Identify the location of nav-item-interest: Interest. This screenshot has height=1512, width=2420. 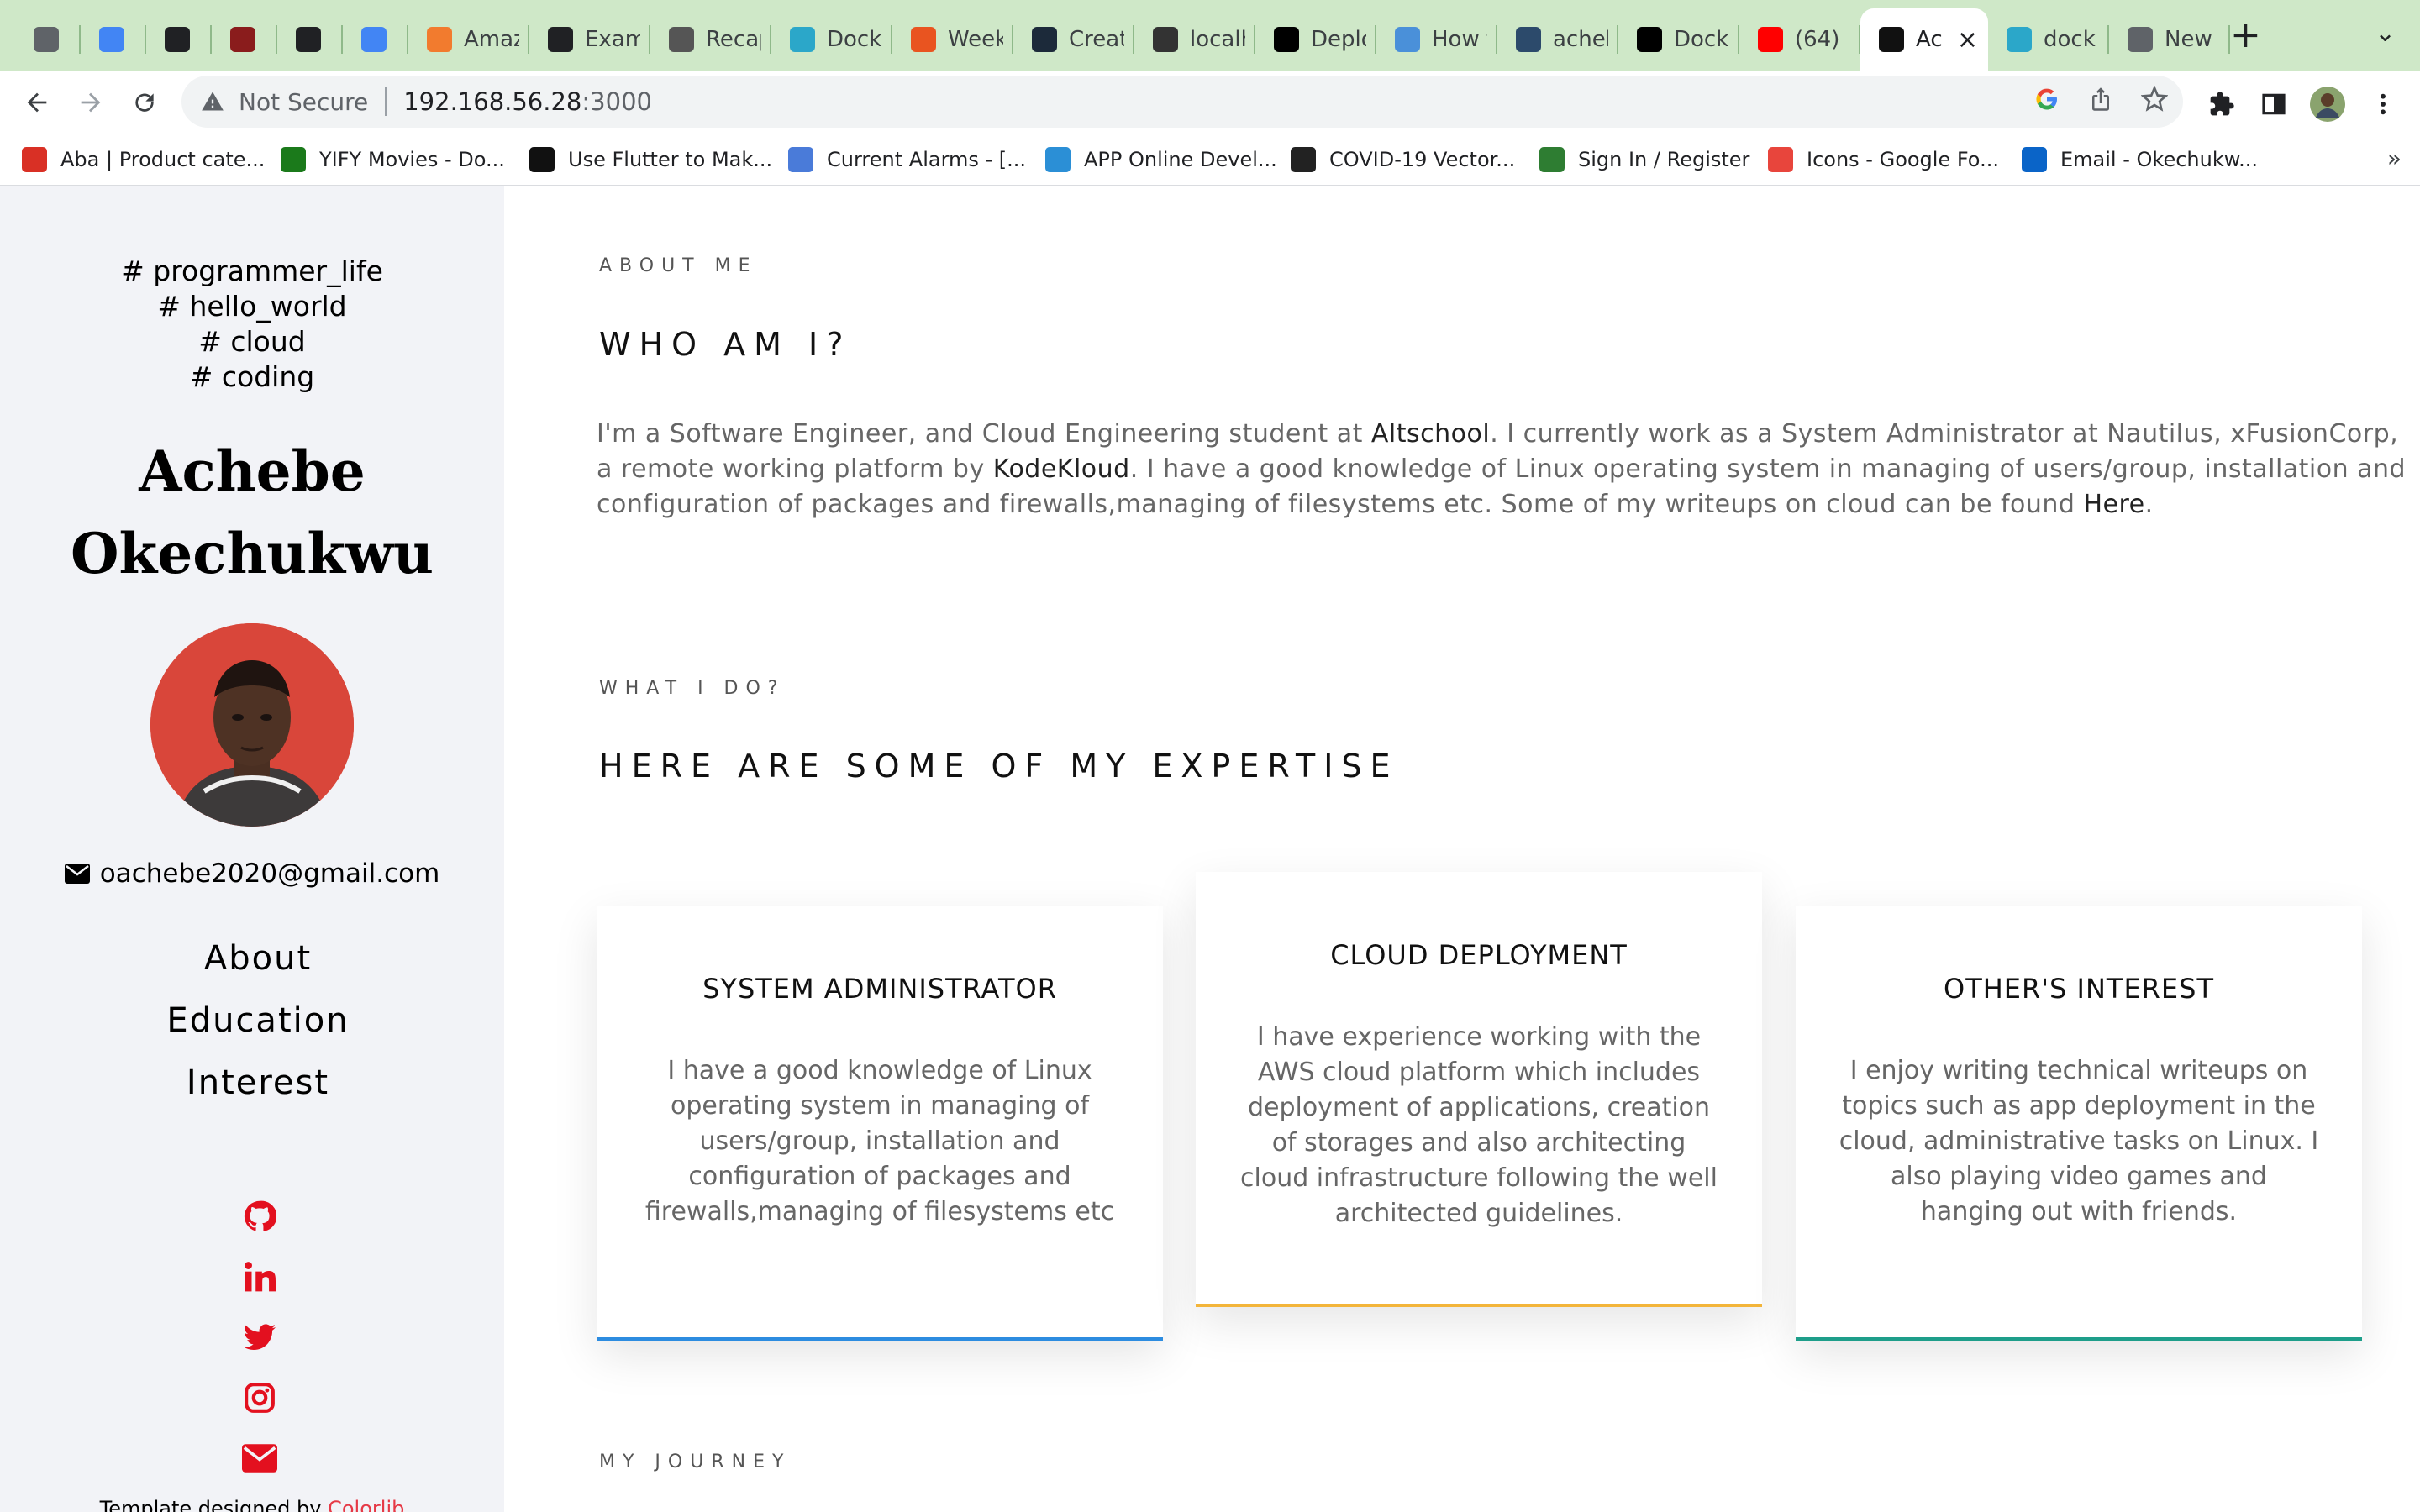
(258, 1083).